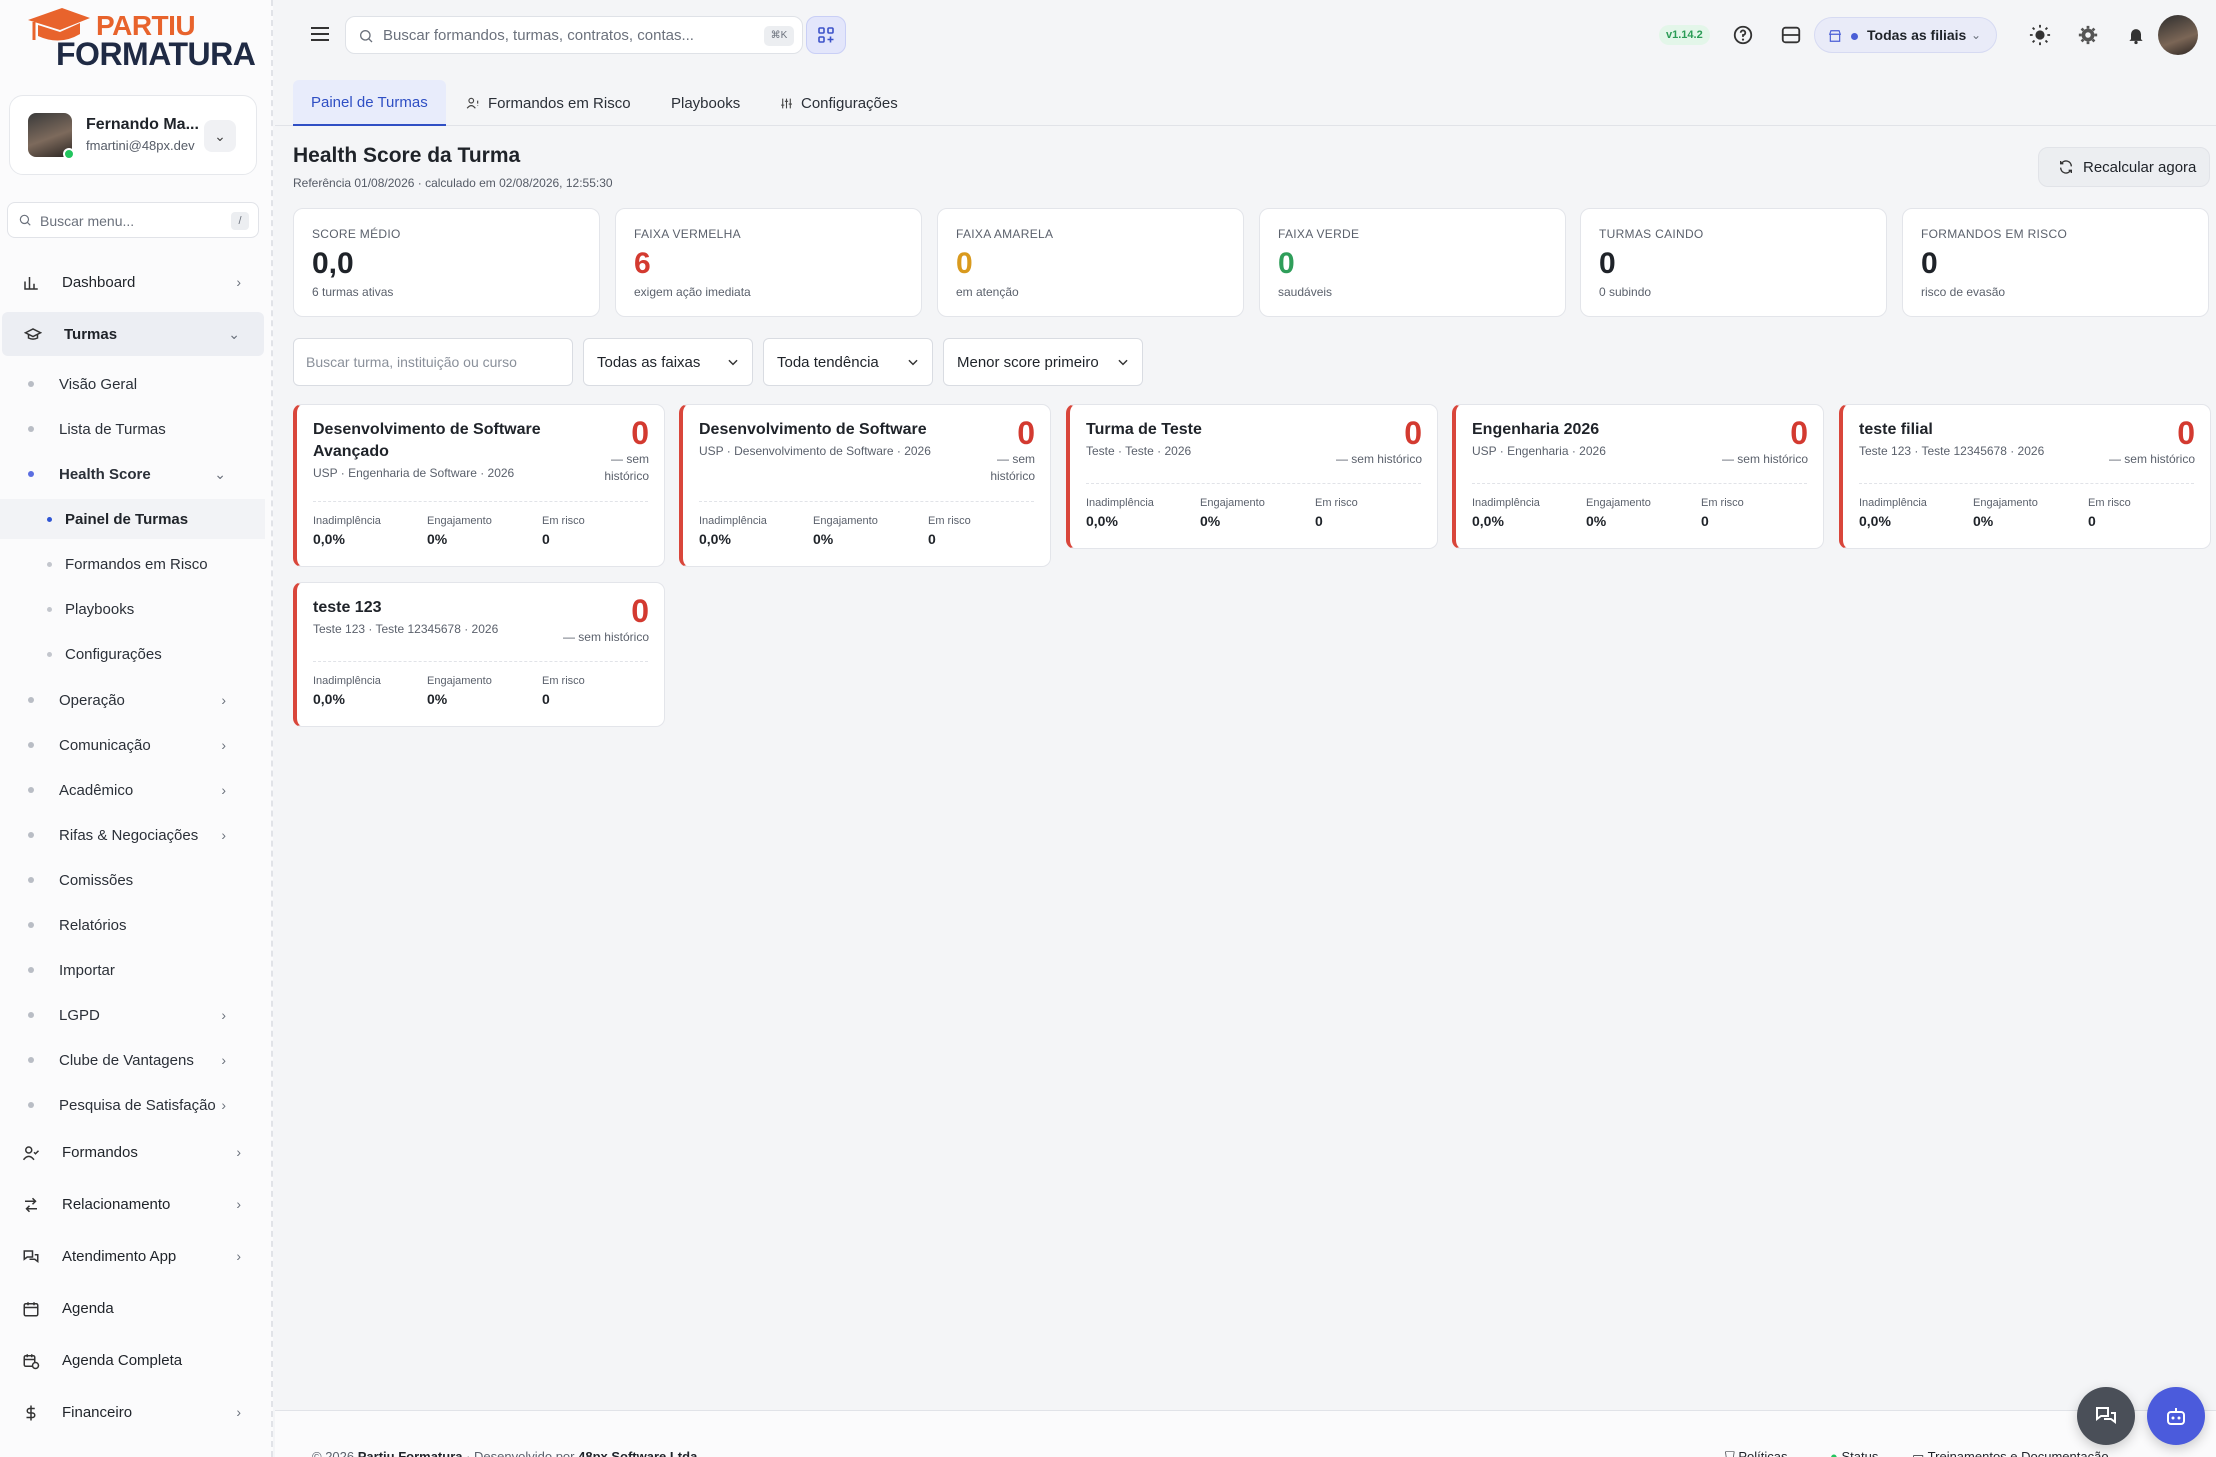 The height and width of the screenshot is (1457, 2216). What do you see at coordinates (369, 103) in the screenshot?
I see `tab-painel-de-turmas: Painel de Turmas` at bounding box center [369, 103].